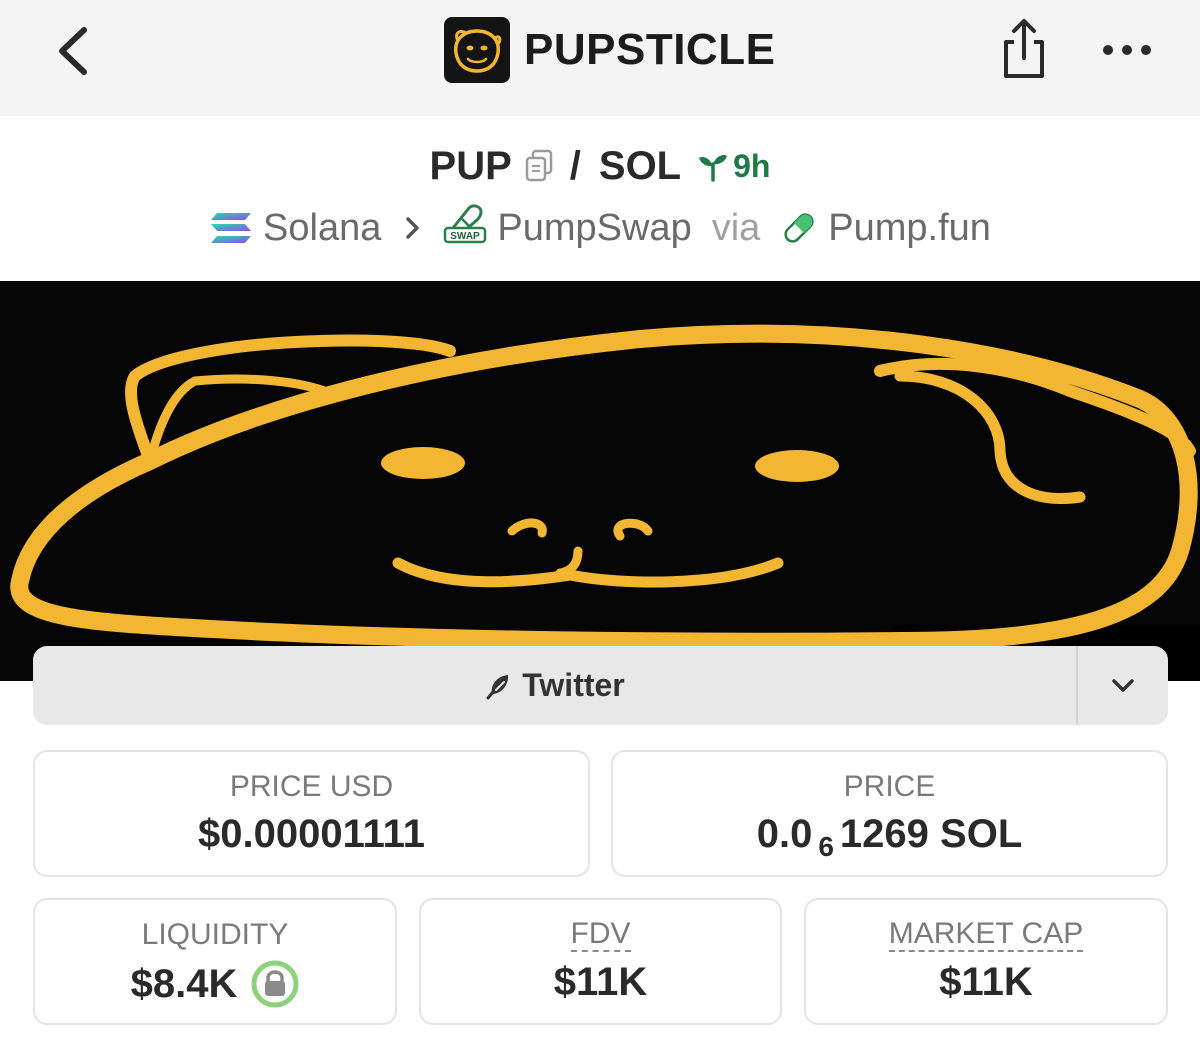 The height and width of the screenshot is (1042, 1200). What do you see at coordinates (594, 228) in the screenshot?
I see `dex-name: PumpSwap` at bounding box center [594, 228].